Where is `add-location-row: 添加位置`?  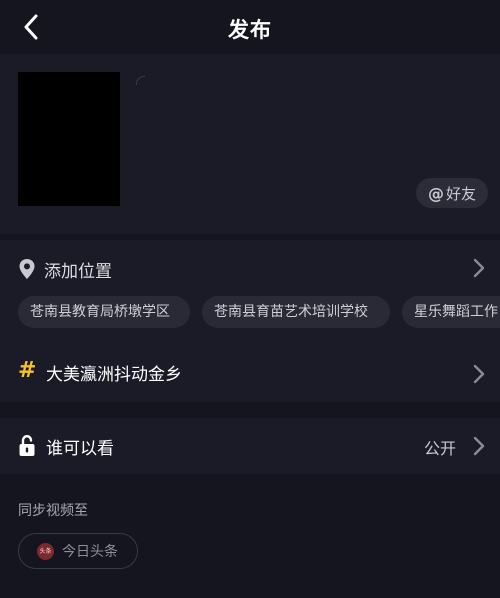
add-location-row: 添加位置 is located at coordinates (250, 268).